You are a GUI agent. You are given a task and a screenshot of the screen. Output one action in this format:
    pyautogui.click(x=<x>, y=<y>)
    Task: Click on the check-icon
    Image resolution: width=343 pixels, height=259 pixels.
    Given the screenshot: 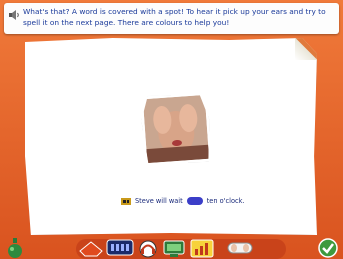 What is the action you would take?
    pyautogui.click(x=328, y=248)
    